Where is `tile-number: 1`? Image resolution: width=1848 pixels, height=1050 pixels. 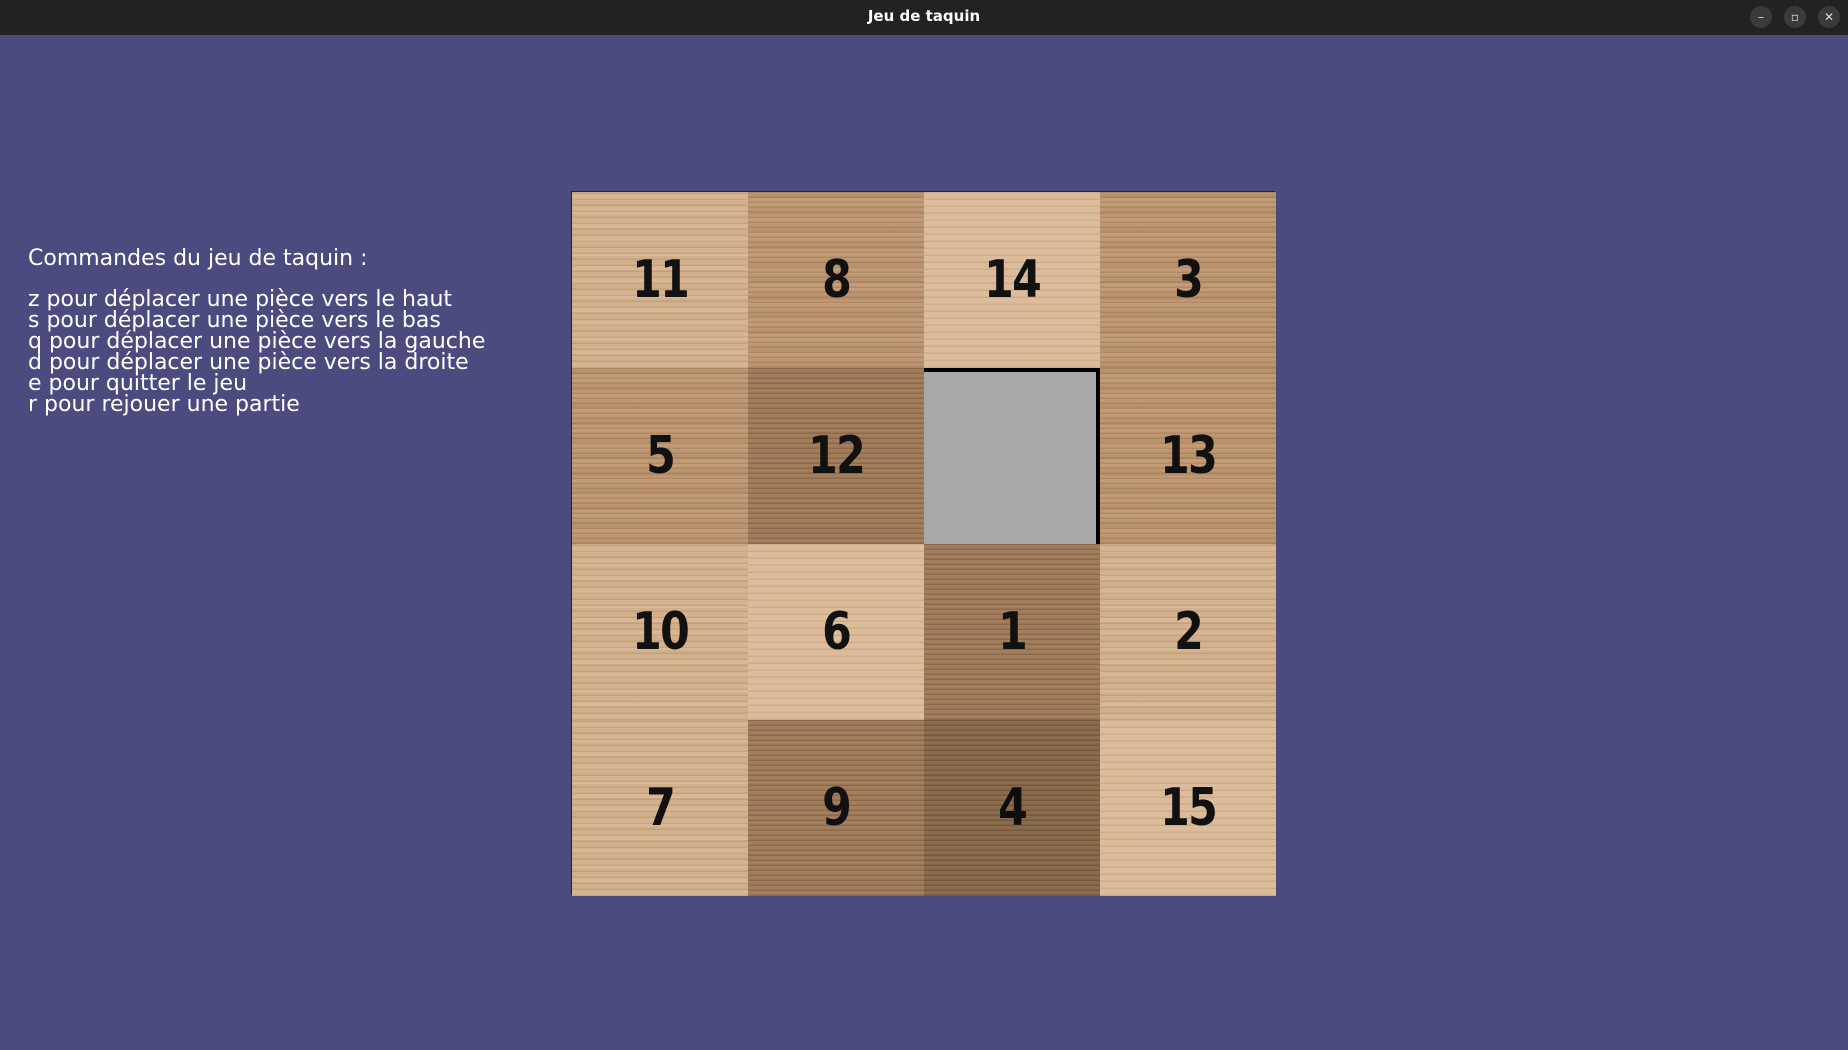
tile-number: 1 is located at coordinates (1012, 632).